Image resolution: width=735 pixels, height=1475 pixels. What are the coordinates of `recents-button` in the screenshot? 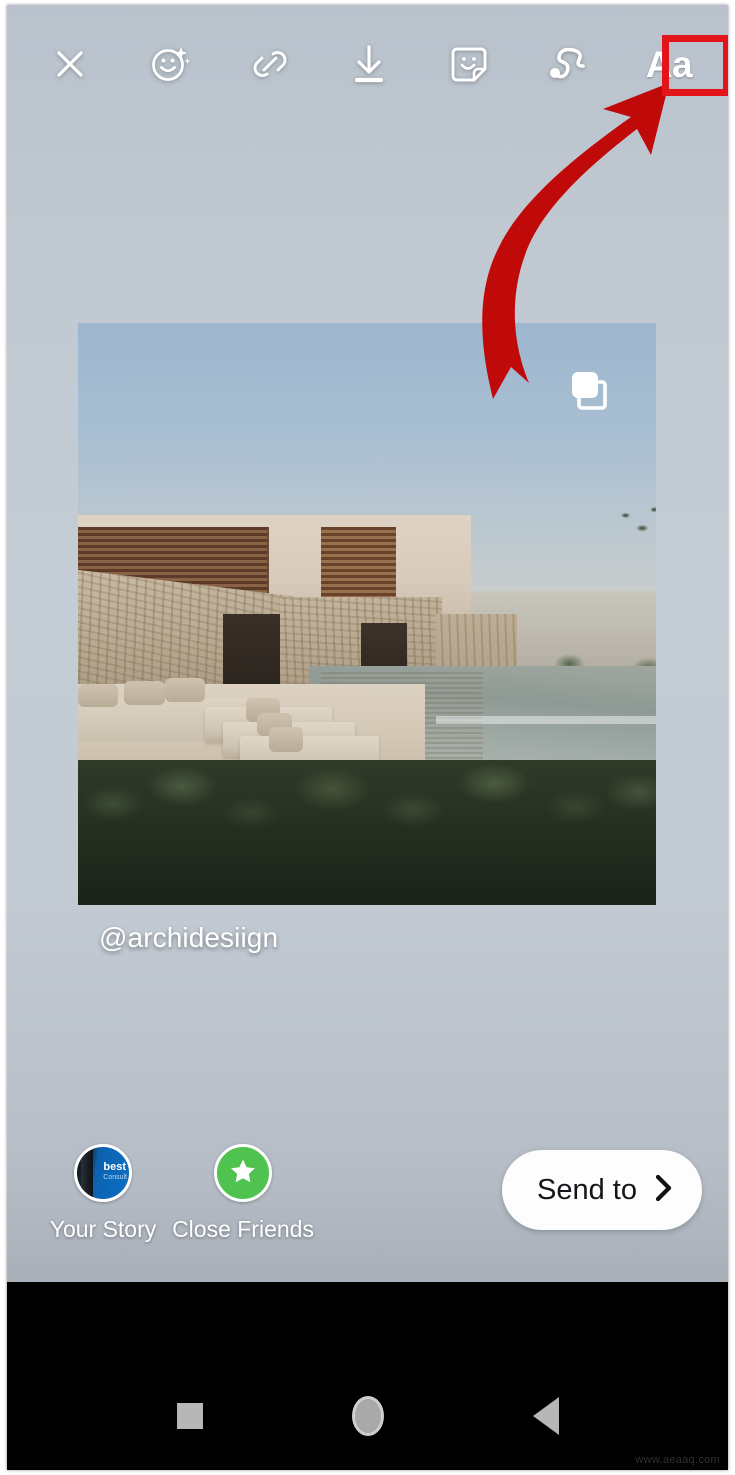 It's located at (190, 1416).